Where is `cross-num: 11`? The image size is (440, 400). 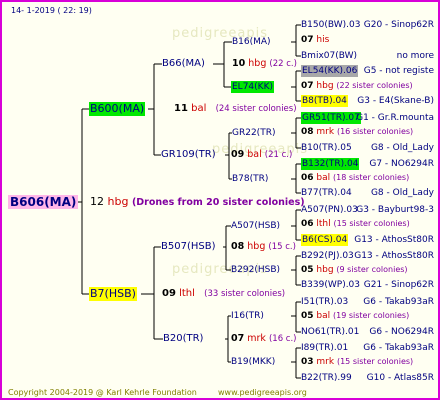 cross-num: 11 is located at coordinates (181, 108).